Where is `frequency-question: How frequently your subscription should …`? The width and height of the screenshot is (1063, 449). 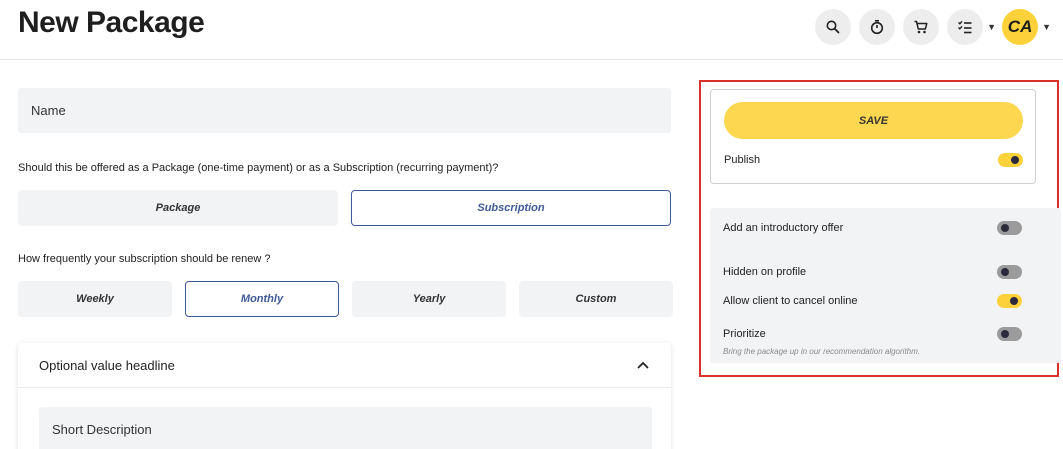
frequency-question: How frequently your subscription should … is located at coordinates (144, 259).